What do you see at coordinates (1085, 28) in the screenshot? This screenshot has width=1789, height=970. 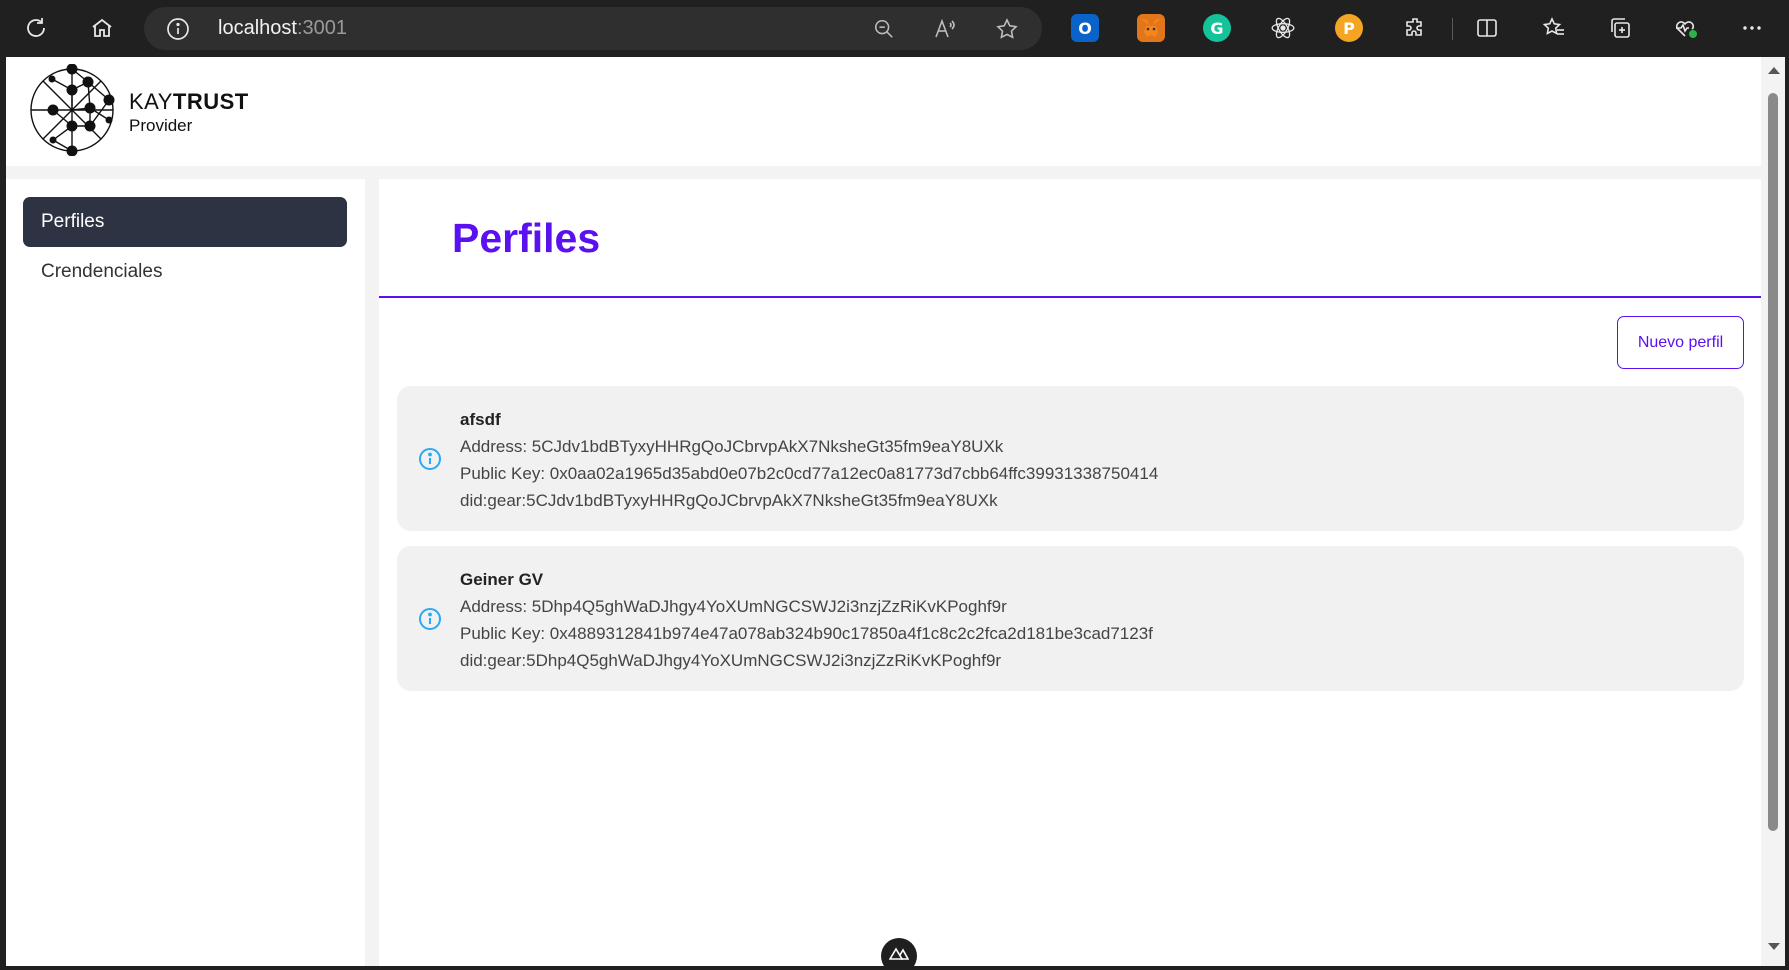 I see `outlook-icon: O` at bounding box center [1085, 28].